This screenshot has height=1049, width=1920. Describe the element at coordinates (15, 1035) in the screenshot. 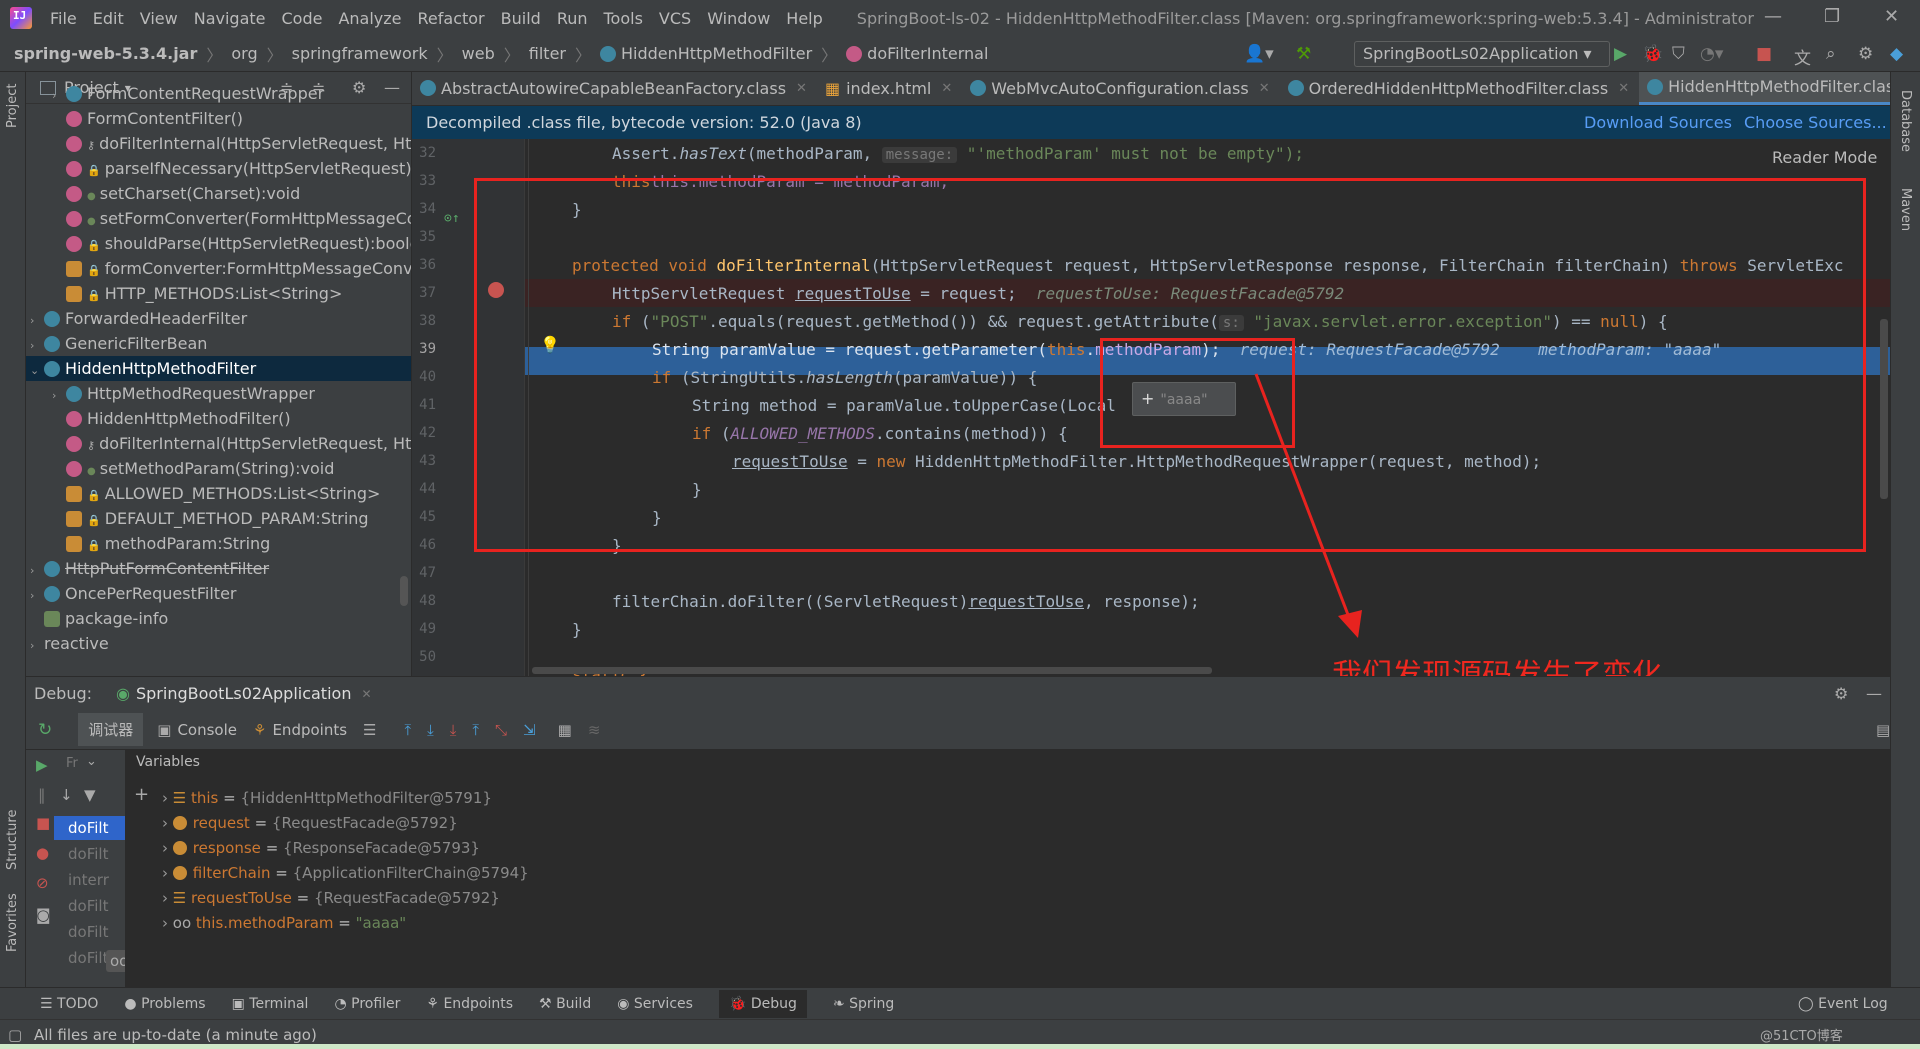

I see `status-square-icon: ▢` at that location.